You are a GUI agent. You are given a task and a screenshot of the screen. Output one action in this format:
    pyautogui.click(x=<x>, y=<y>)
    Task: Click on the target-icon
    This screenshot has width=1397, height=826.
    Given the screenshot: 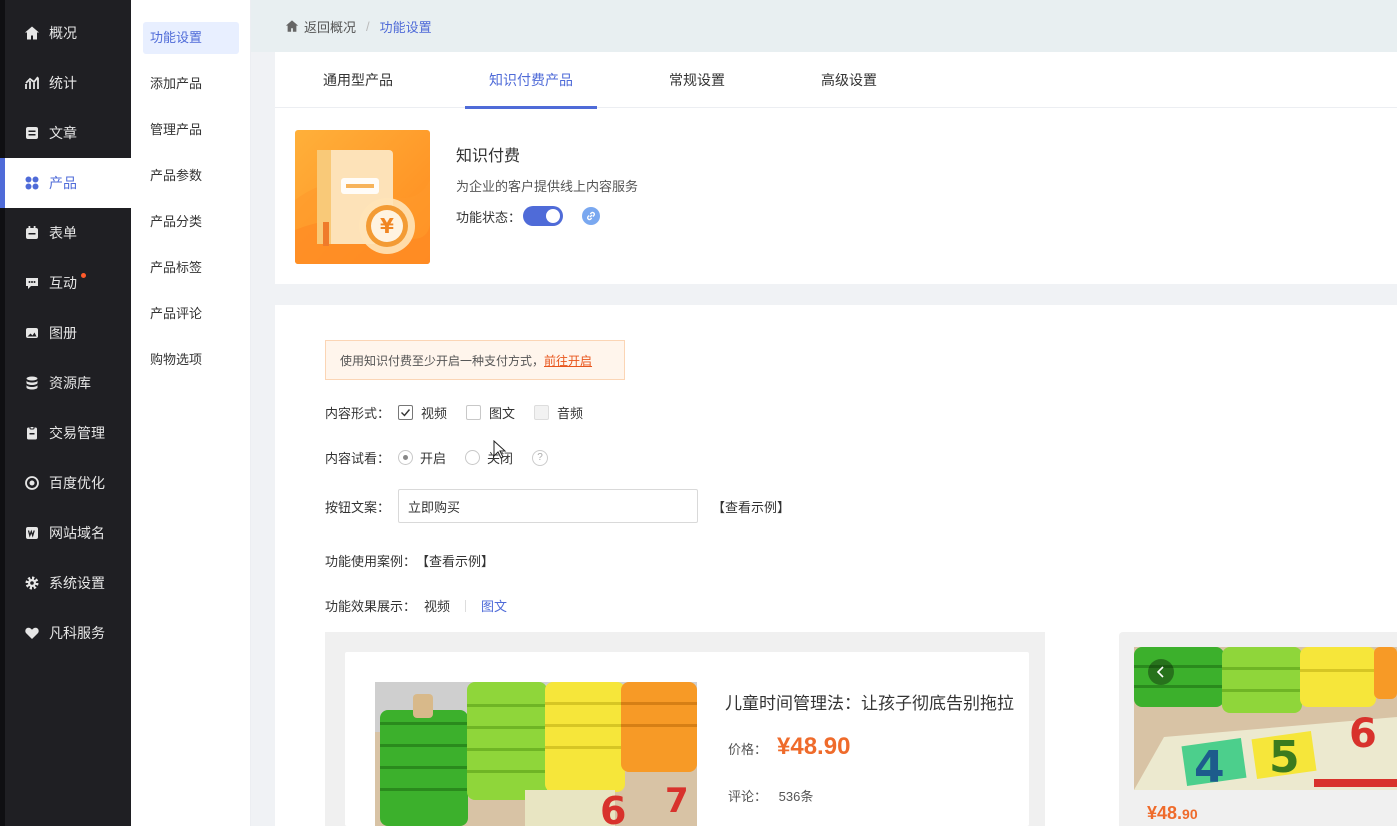 What is the action you would take?
    pyautogui.click(x=32, y=483)
    